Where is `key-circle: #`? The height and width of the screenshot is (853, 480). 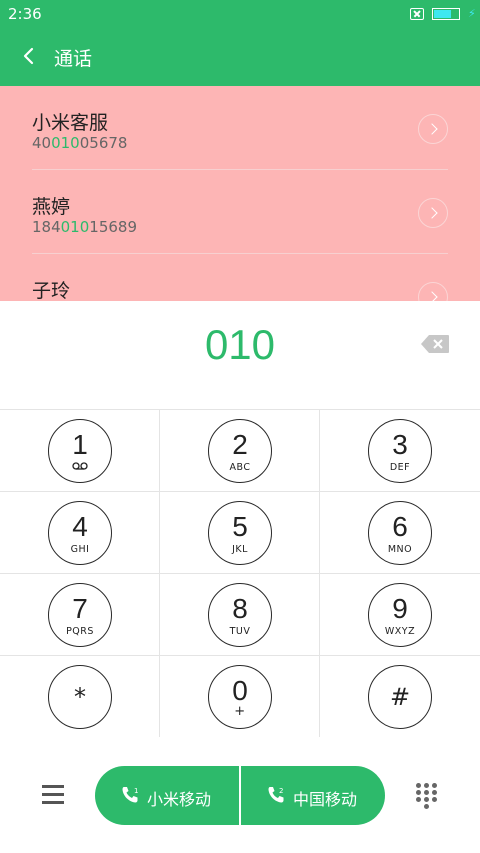 key-circle: # is located at coordinates (400, 697).